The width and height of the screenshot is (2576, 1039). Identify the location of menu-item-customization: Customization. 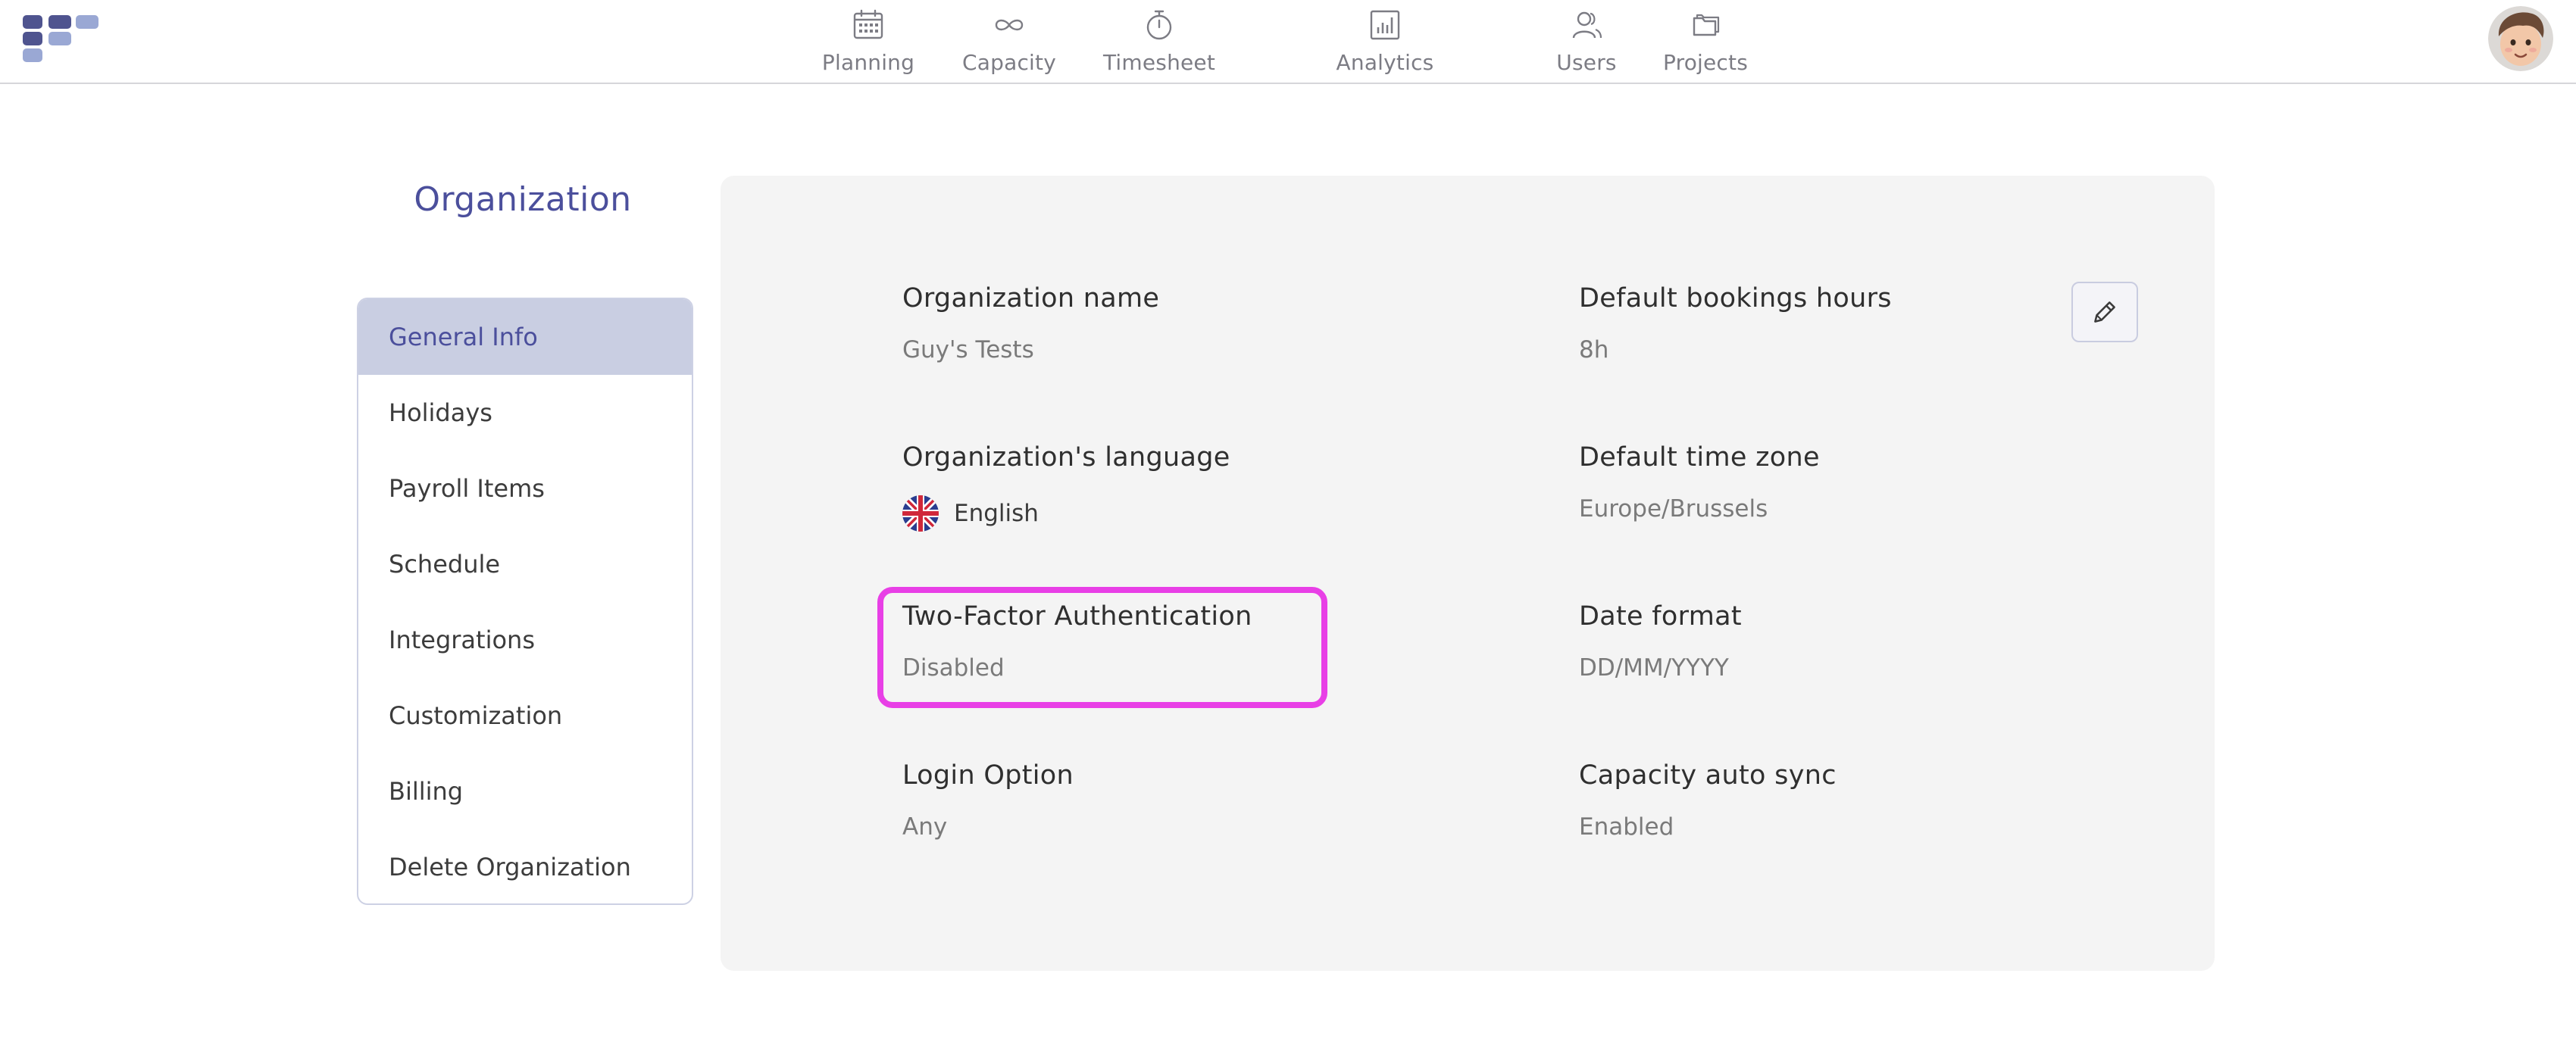
(525, 716).